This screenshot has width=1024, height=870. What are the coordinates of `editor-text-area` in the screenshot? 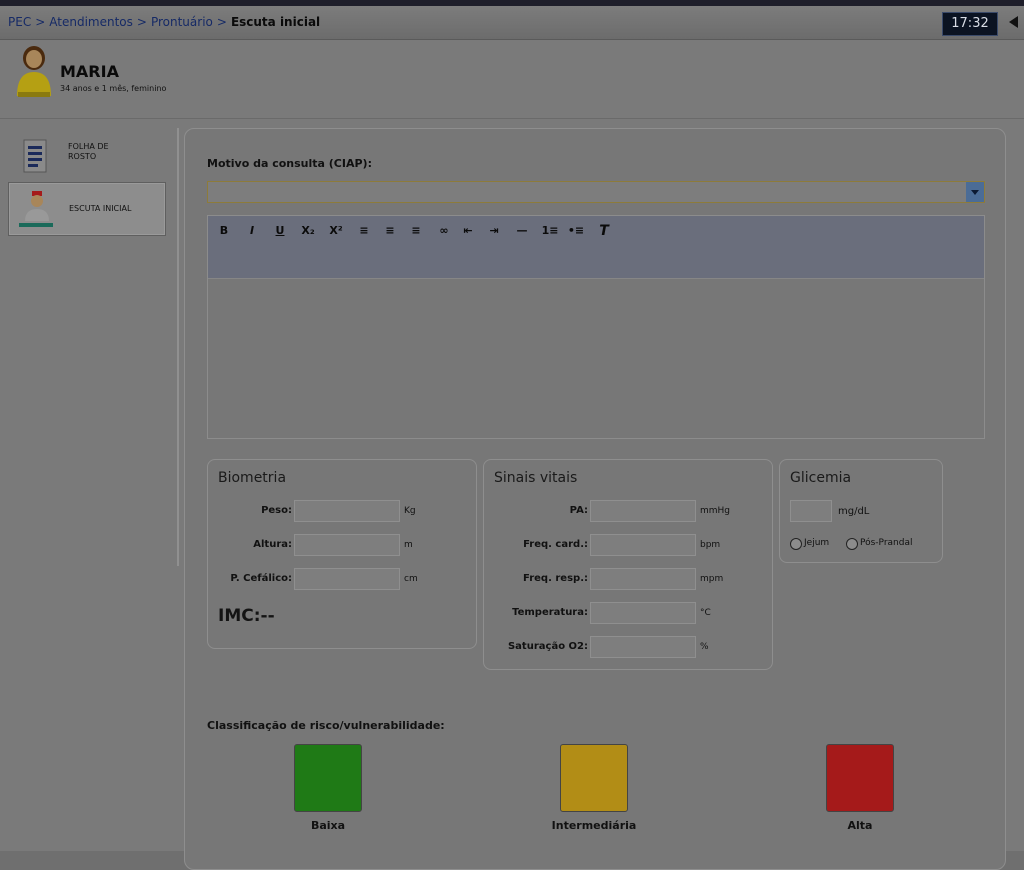 It's located at (596, 358).